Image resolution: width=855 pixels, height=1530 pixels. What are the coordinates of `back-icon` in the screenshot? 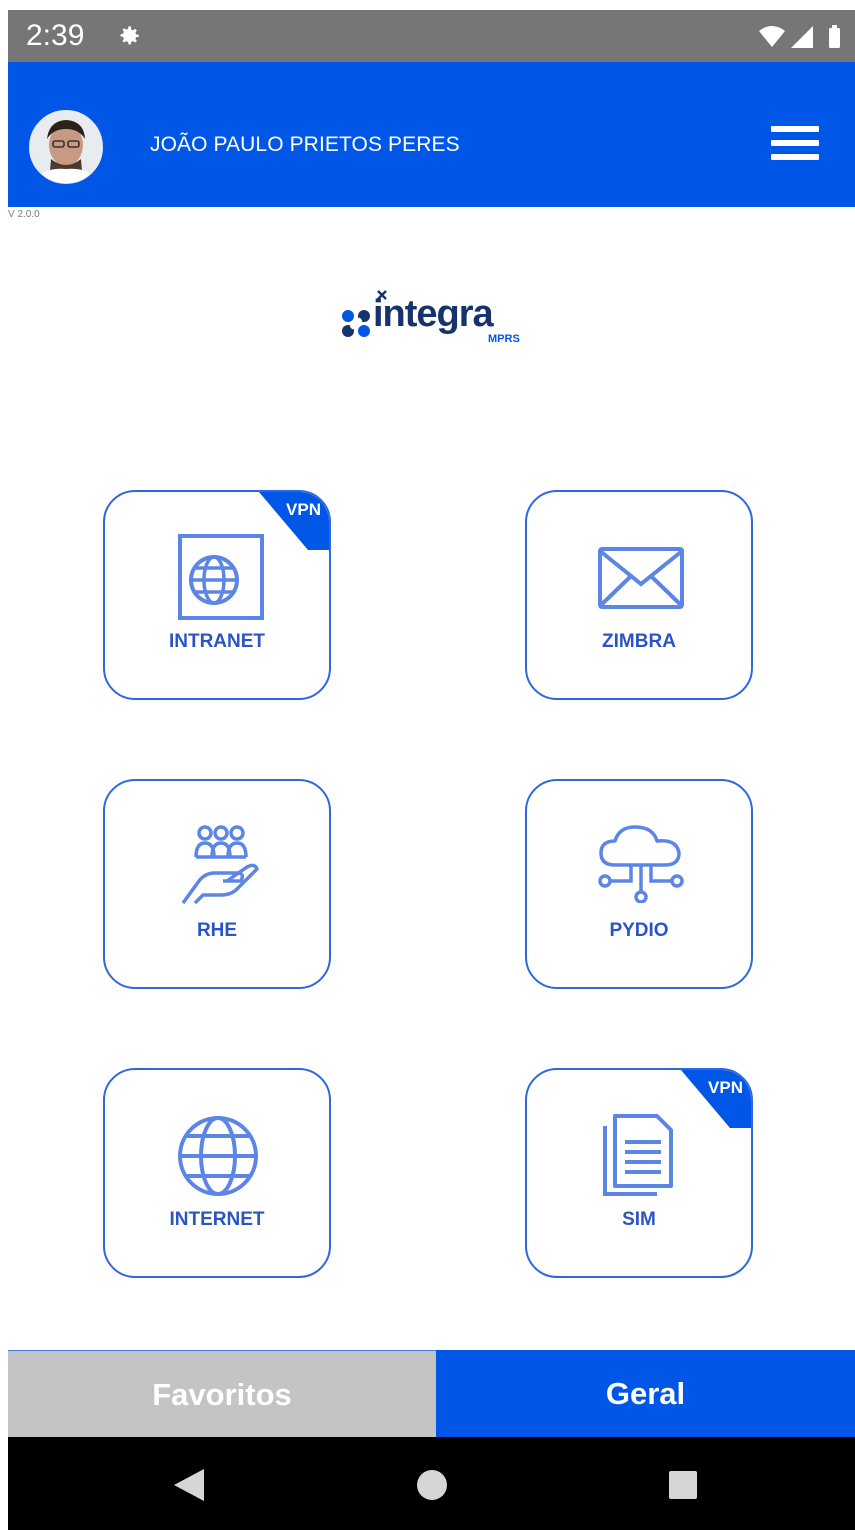 It's located at (189, 1485).